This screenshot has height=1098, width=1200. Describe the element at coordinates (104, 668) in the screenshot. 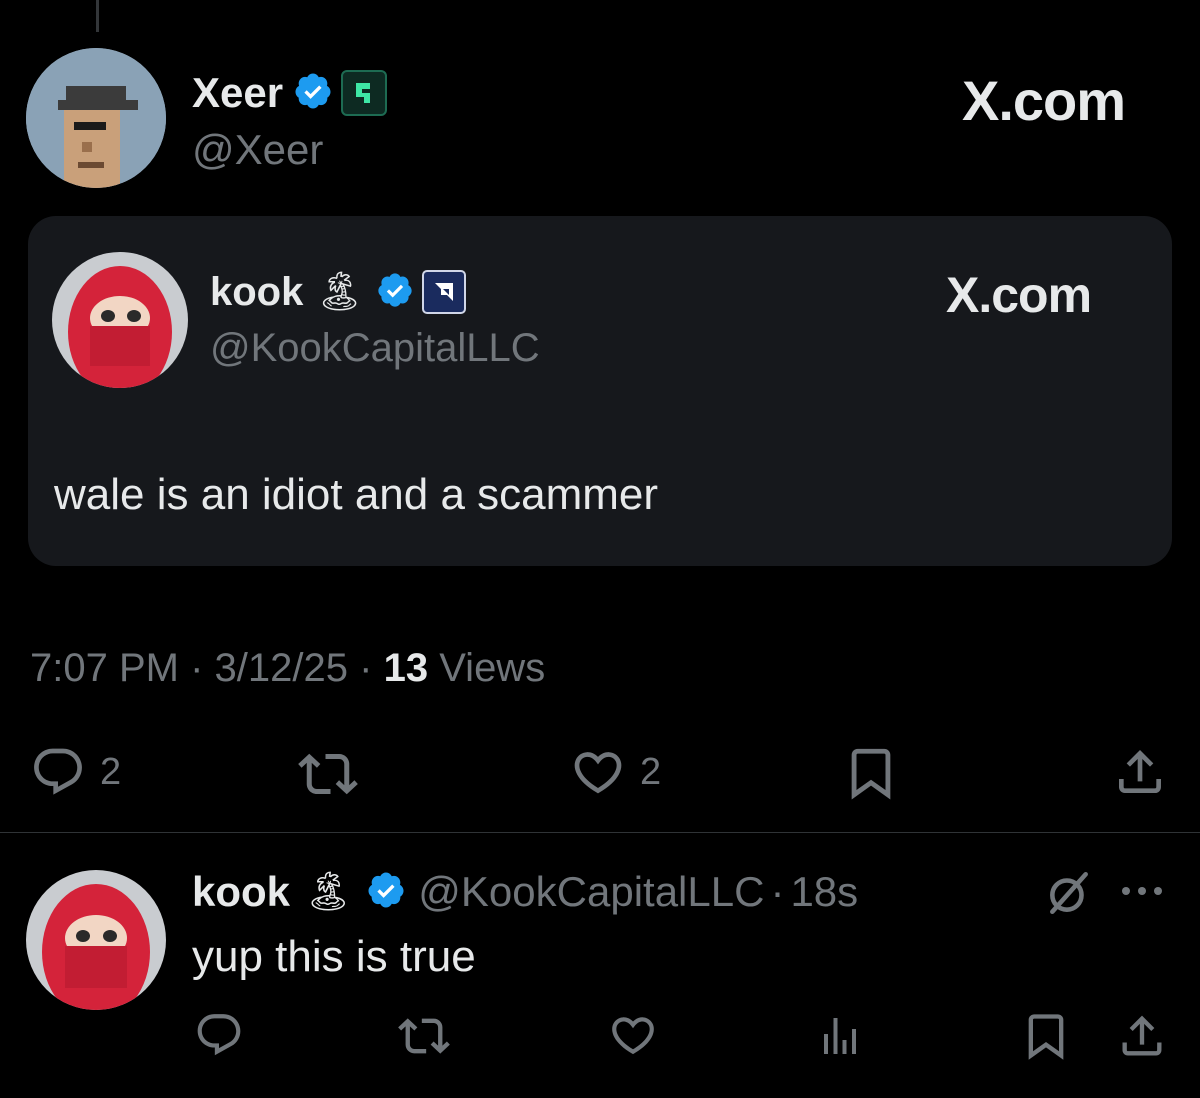

I see `tweet-time: 7:07 PM` at that location.